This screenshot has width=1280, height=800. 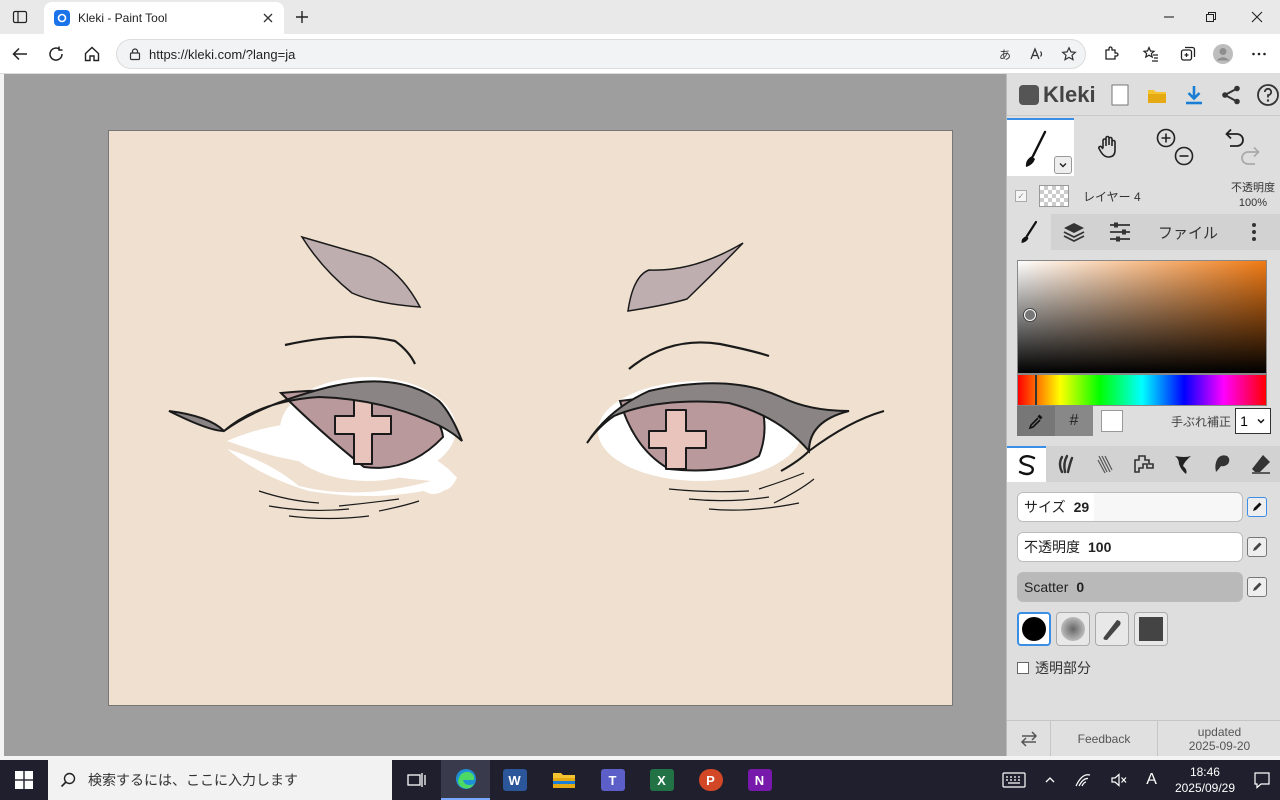 I want to click on brush-pixel, so click(x=1143, y=464).